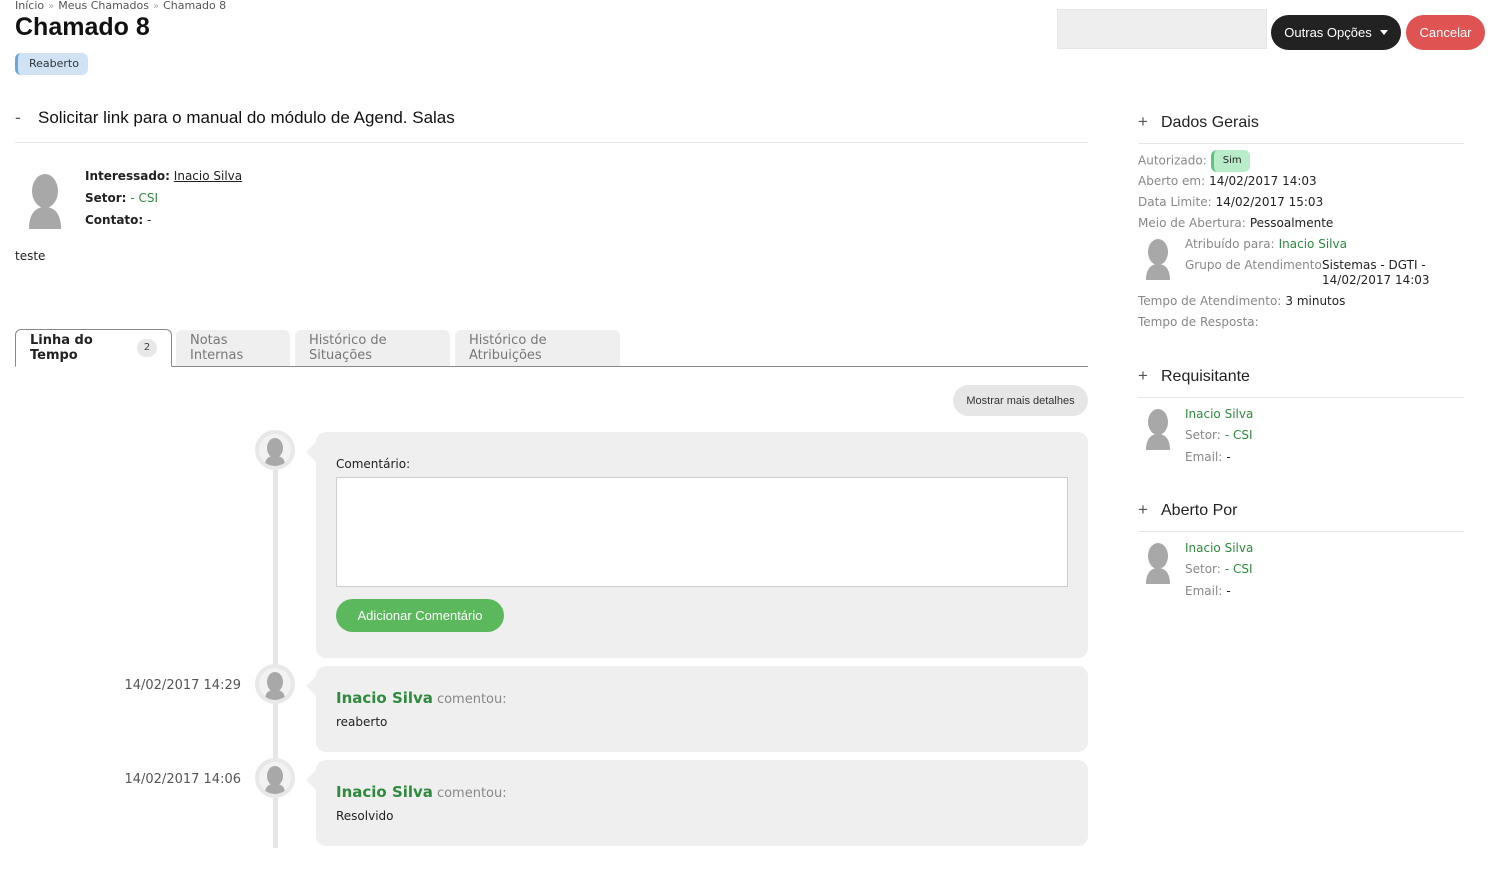  I want to click on aberto-por-email-row: Email: -, so click(1208, 591).